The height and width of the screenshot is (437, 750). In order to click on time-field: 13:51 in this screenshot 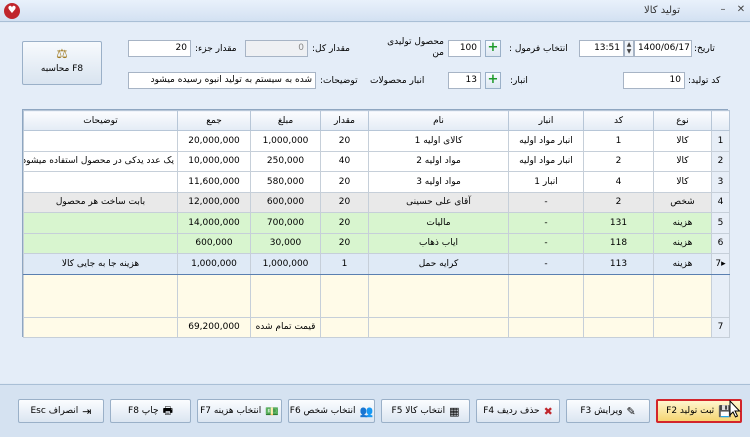, I will do `click(601, 48)`.